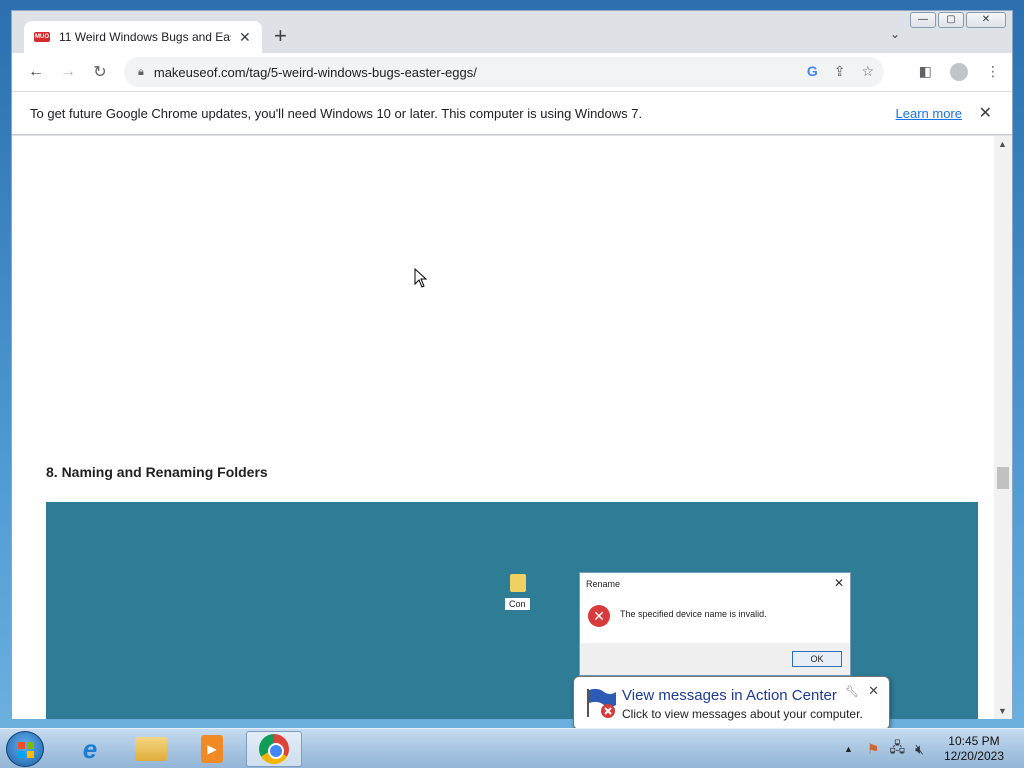 This screenshot has width=1024, height=768. What do you see at coordinates (245, 37) in the screenshot?
I see `tab-close-icon: ✕` at bounding box center [245, 37].